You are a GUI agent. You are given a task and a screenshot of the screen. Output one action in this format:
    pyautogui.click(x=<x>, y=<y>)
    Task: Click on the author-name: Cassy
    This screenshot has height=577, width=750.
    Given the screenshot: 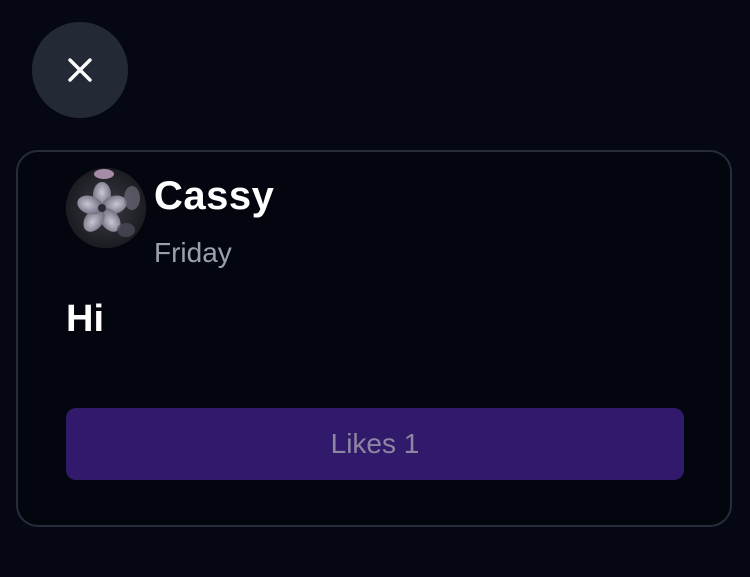 What is the action you would take?
    pyautogui.click(x=214, y=196)
    